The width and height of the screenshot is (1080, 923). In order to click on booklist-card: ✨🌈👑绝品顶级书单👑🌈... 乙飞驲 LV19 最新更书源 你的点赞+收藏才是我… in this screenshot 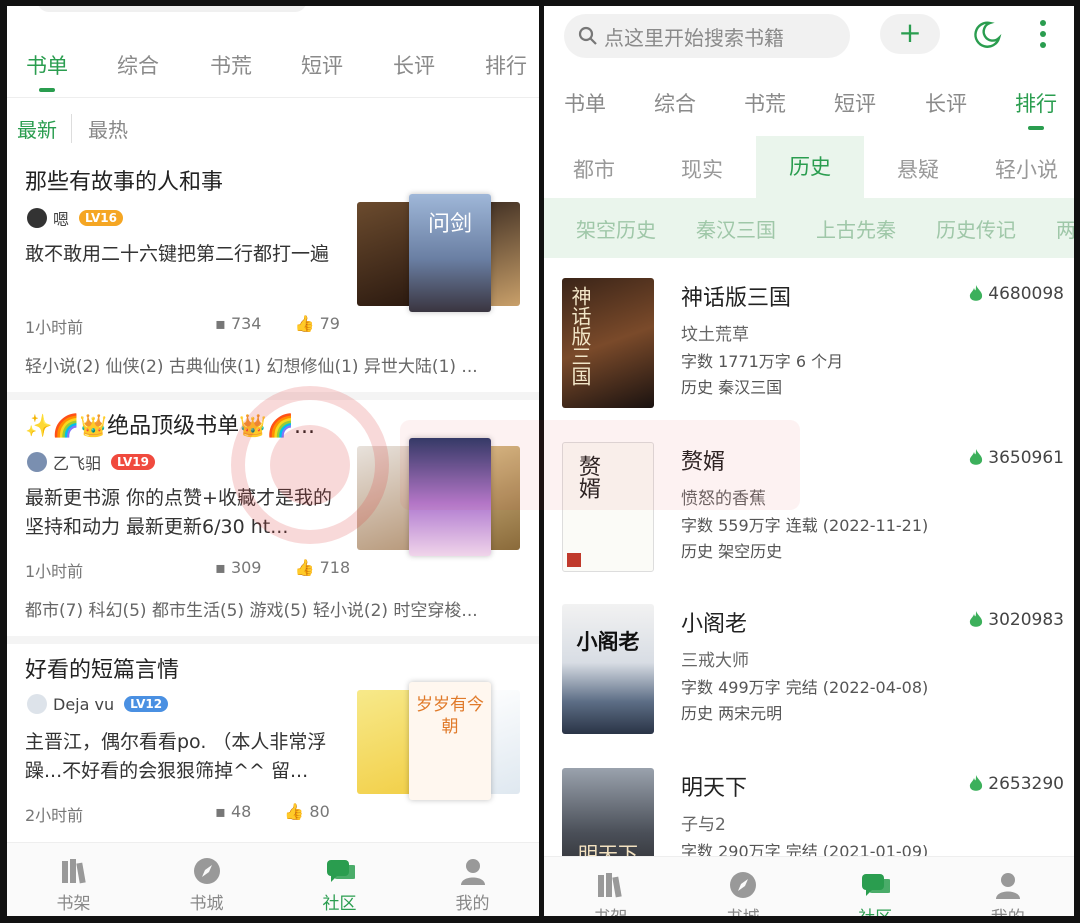, I will do `click(273, 526)`.